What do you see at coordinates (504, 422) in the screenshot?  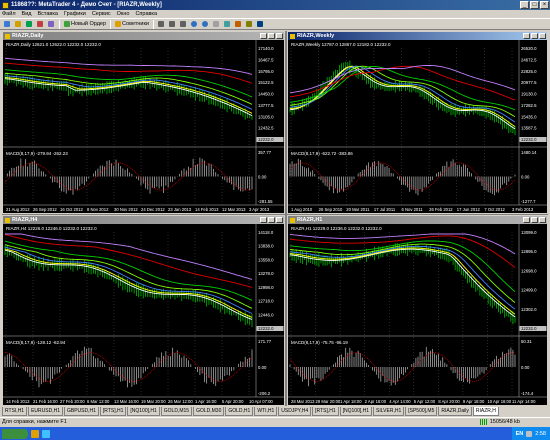 I see `traffic-text: 15056/48 kb` at bounding box center [504, 422].